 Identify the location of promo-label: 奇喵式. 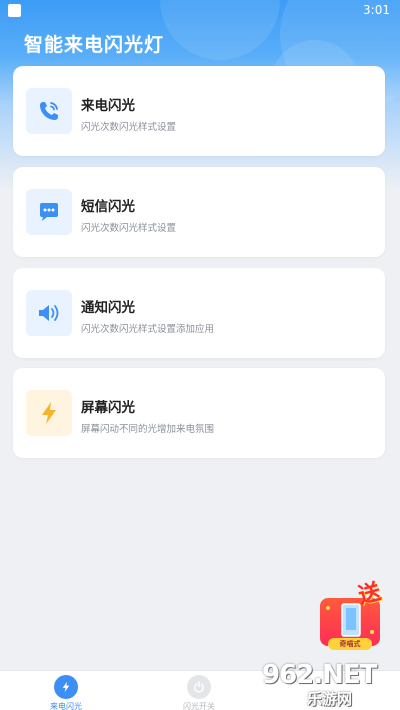
(350, 644).